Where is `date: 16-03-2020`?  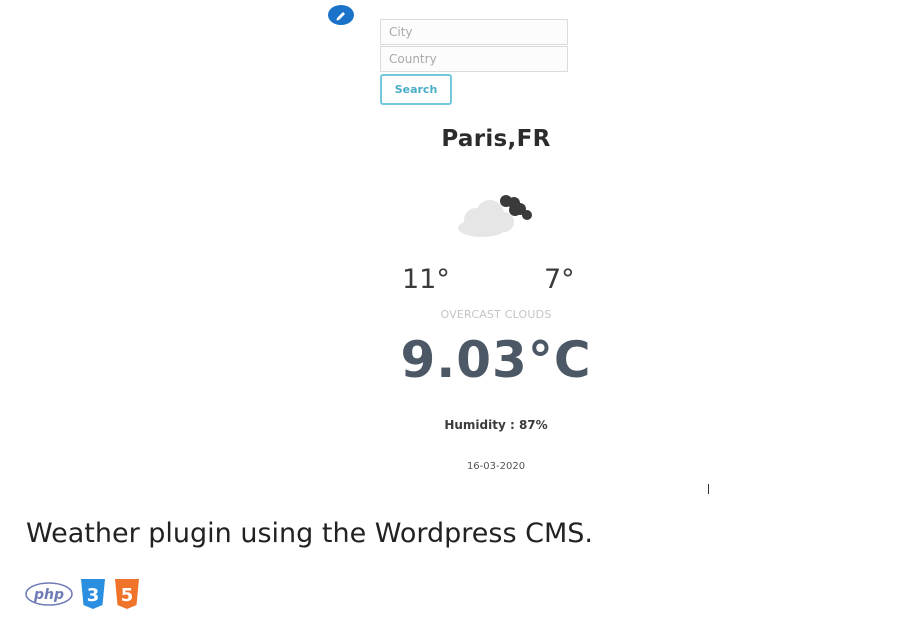
date: 16-03-2020 is located at coordinates (496, 466).